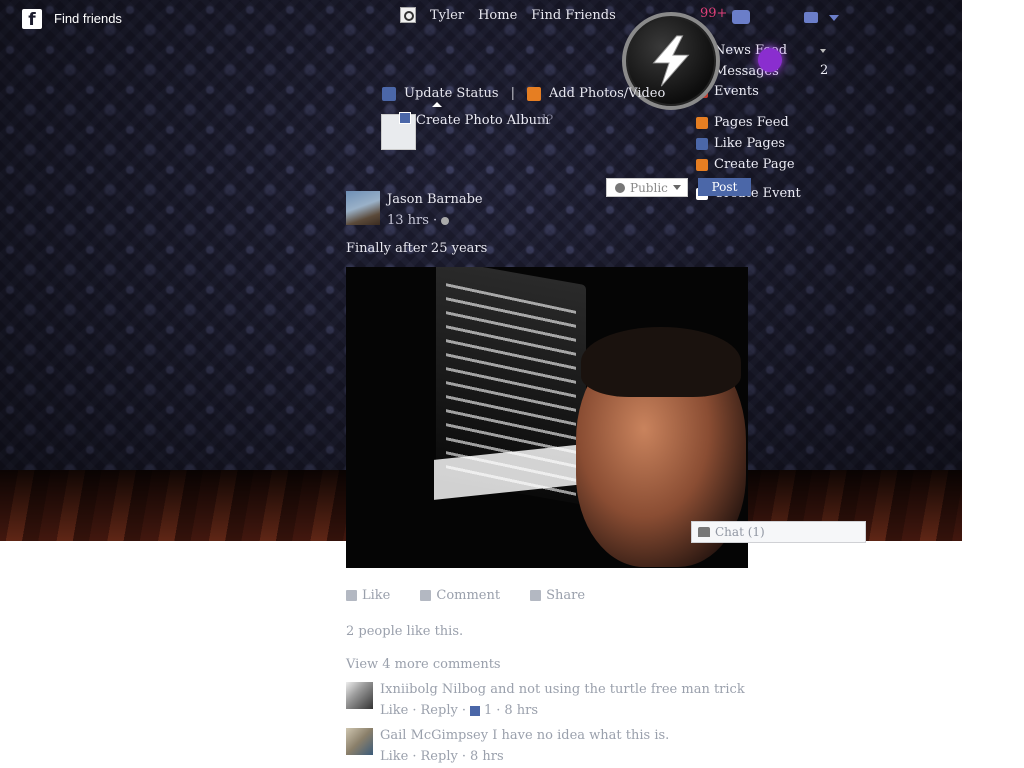 The image size is (1024, 768). What do you see at coordinates (408, 220) in the screenshot?
I see `post-time-text: 13 hrs` at bounding box center [408, 220].